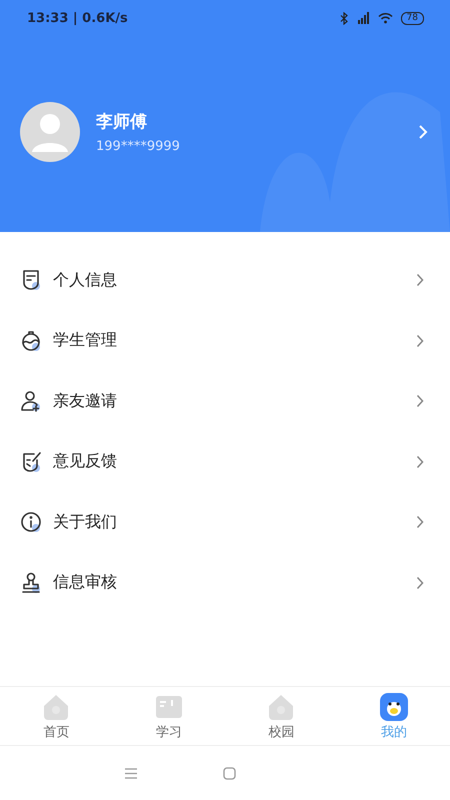 The width and height of the screenshot is (450, 800). What do you see at coordinates (138, 146) in the screenshot?
I see `phone-number: 199****9999` at bounding box center [138, 146].